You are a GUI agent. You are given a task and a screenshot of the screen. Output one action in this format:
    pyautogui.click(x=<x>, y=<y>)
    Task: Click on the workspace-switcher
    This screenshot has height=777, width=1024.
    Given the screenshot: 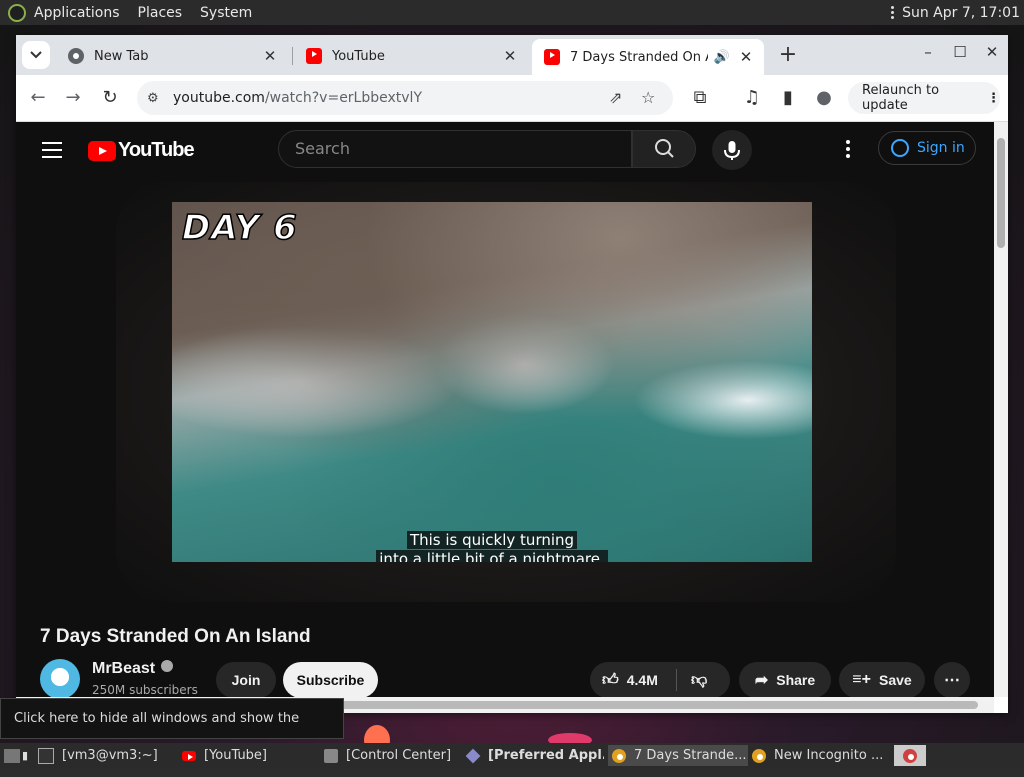 What is the action you would take?
    pyautogui.click(x=910, y=755)
    